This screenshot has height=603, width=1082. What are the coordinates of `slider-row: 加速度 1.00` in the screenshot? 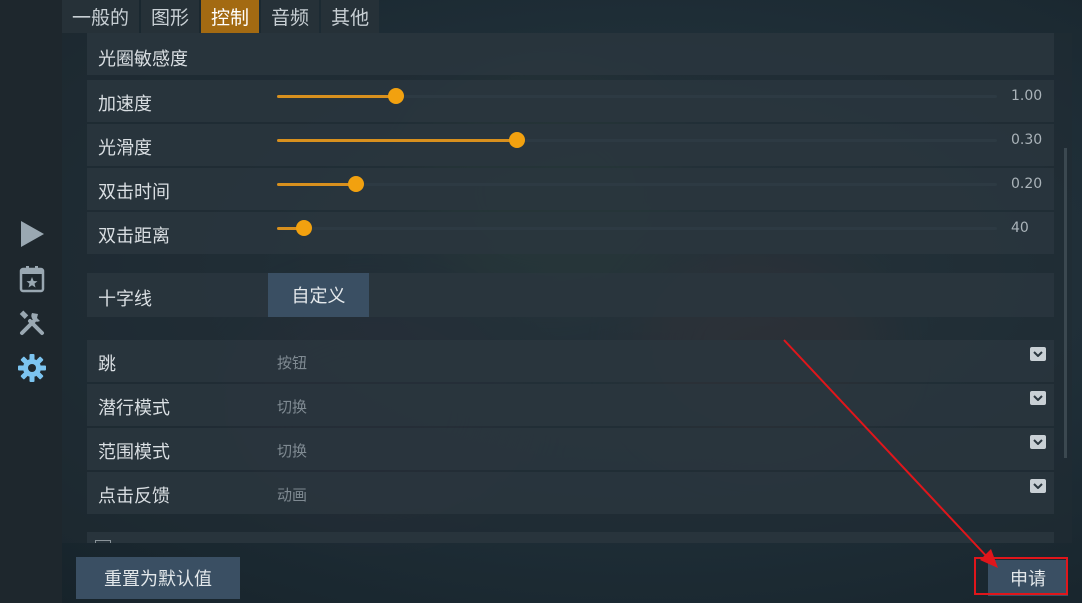 It's located at (570, 101).